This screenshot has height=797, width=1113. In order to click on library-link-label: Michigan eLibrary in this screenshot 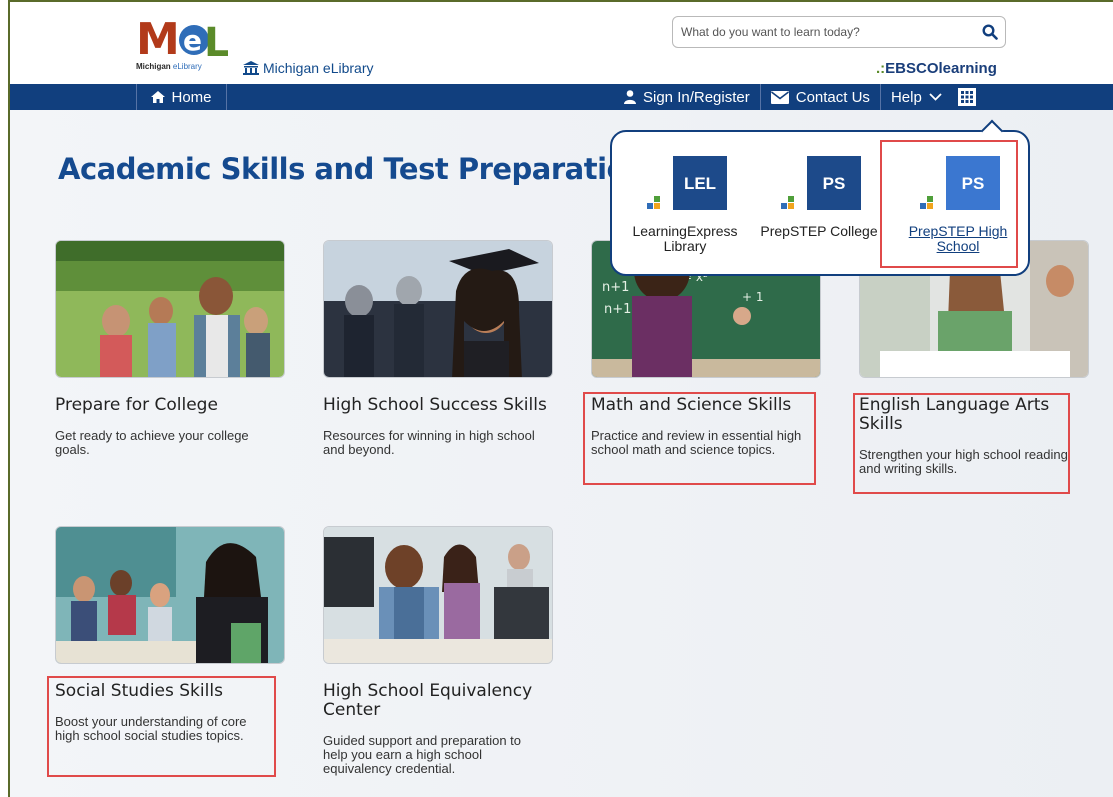, I will do `click(318, 68)`.